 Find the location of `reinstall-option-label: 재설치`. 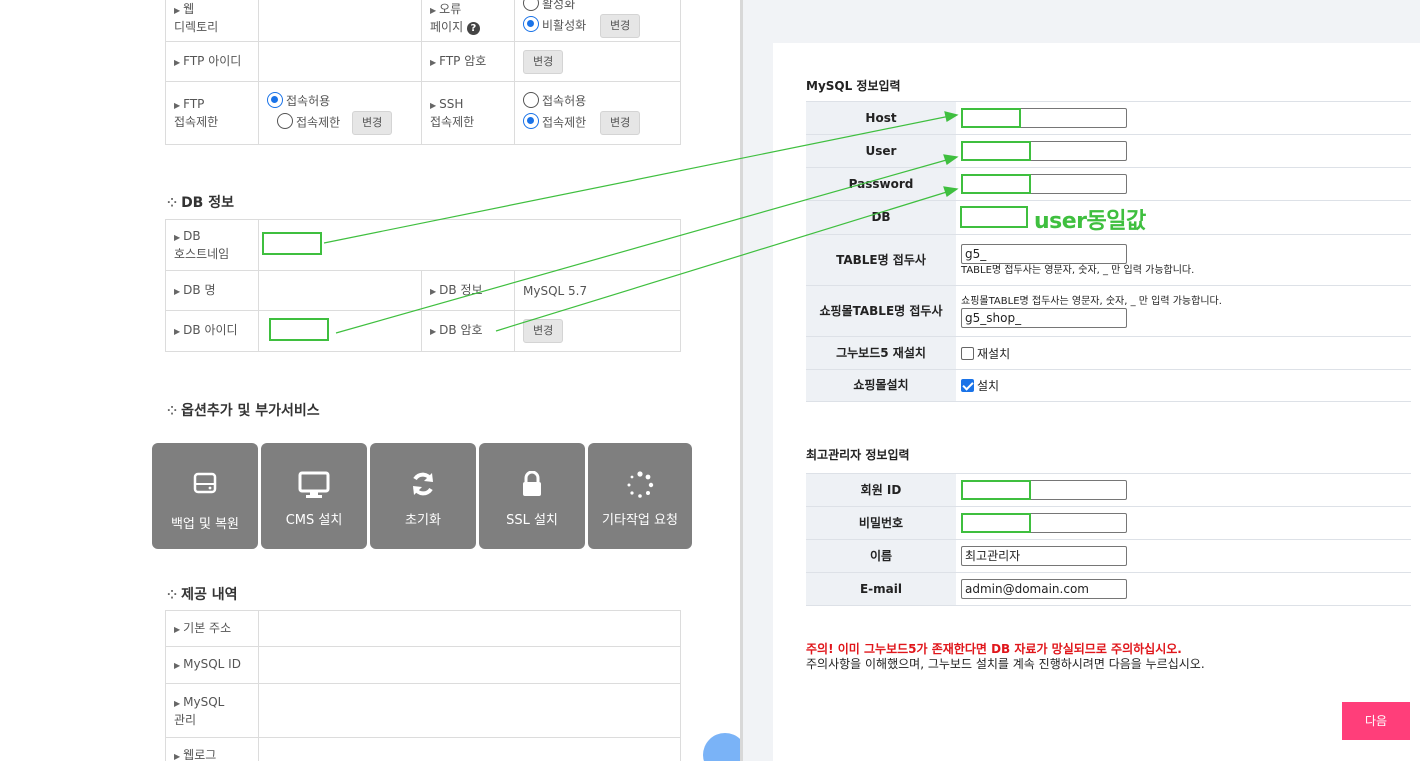

reinstall-option-label: 재설치 is located at coordinates (994, 353).